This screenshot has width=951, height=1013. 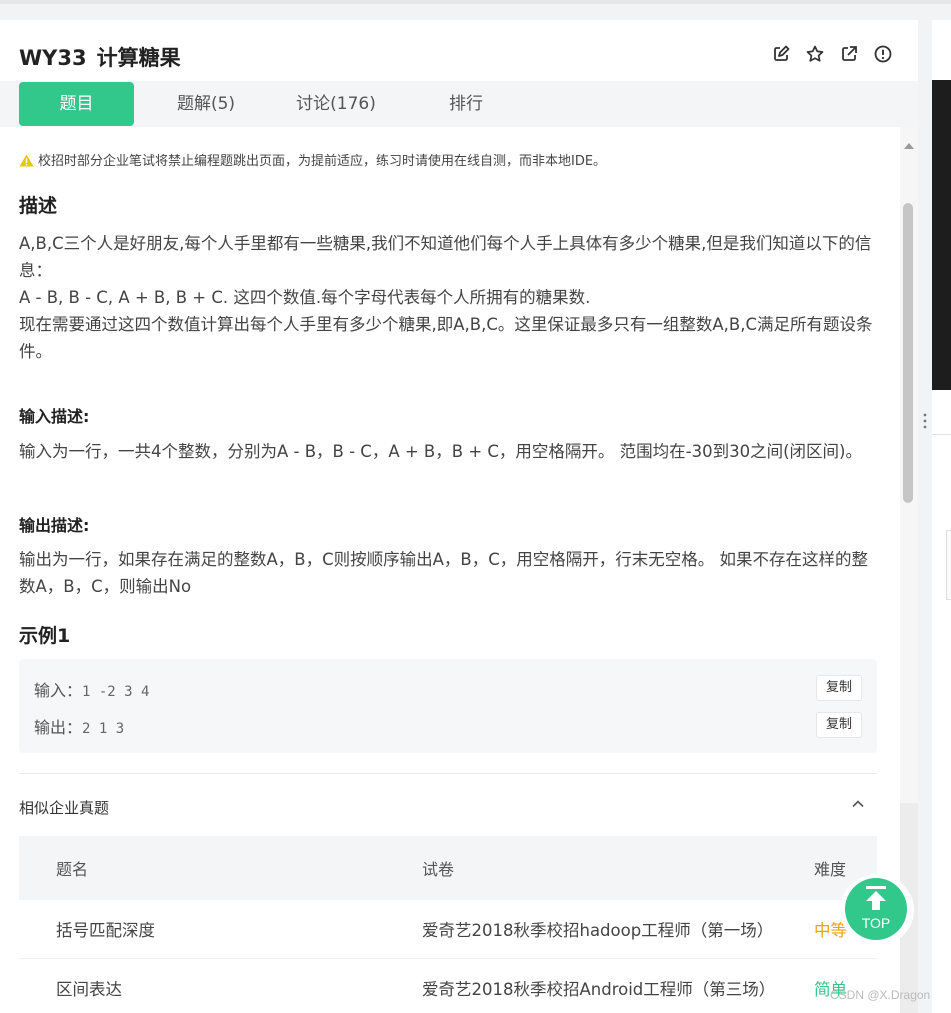 I want to click on table-row: 区间表达 爱奇艺2018秋季校招Android工程师（第三场） 简单, so click(x=448, y=986).